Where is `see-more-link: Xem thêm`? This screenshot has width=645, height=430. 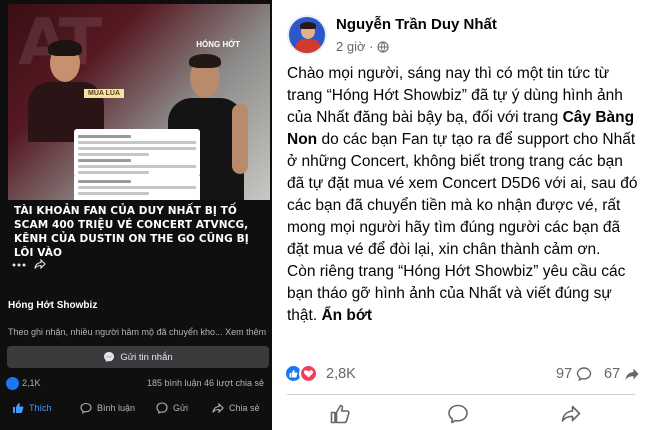
see-more-link: Xem thêm is located at coordinates (245, 332).